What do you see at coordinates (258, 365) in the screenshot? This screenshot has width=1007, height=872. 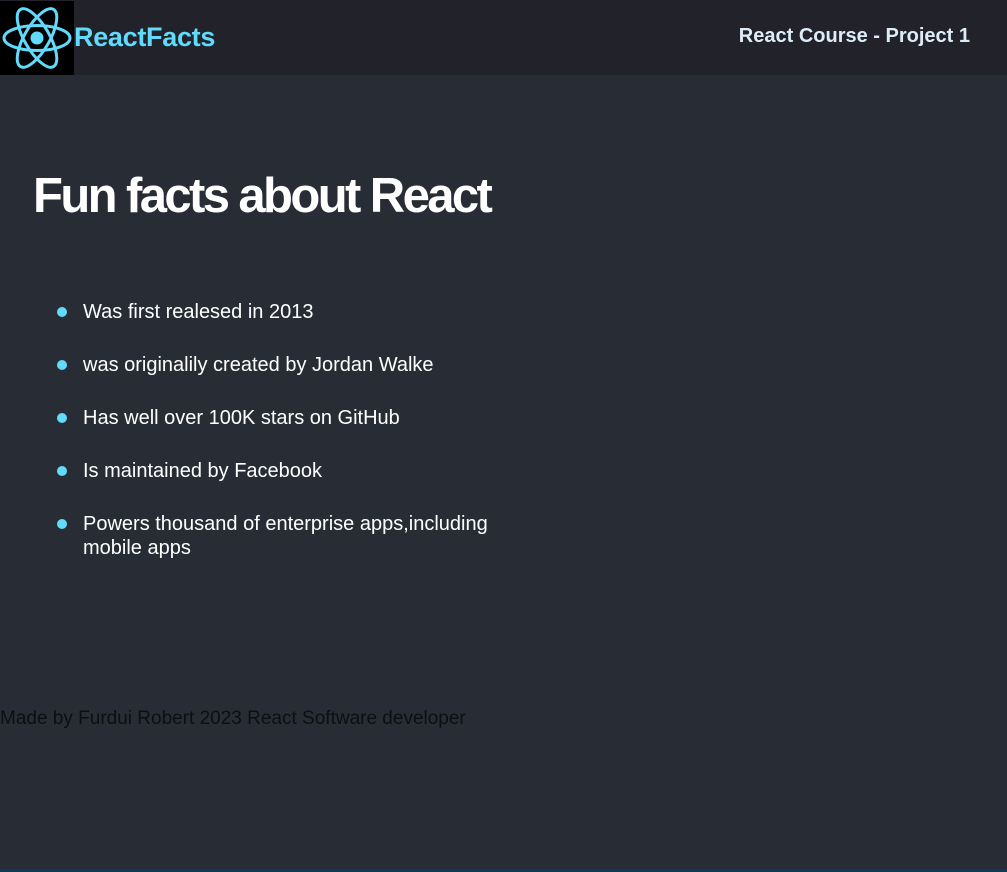 I see `fact-text: was originalily created by Jordan Walke` at bounding box center [258, 365].